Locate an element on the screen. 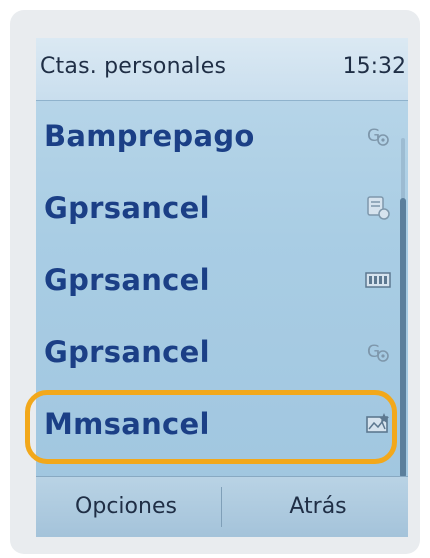  list-item-gprsancel-1: Gprsancel is located at coordinates (216, 208).